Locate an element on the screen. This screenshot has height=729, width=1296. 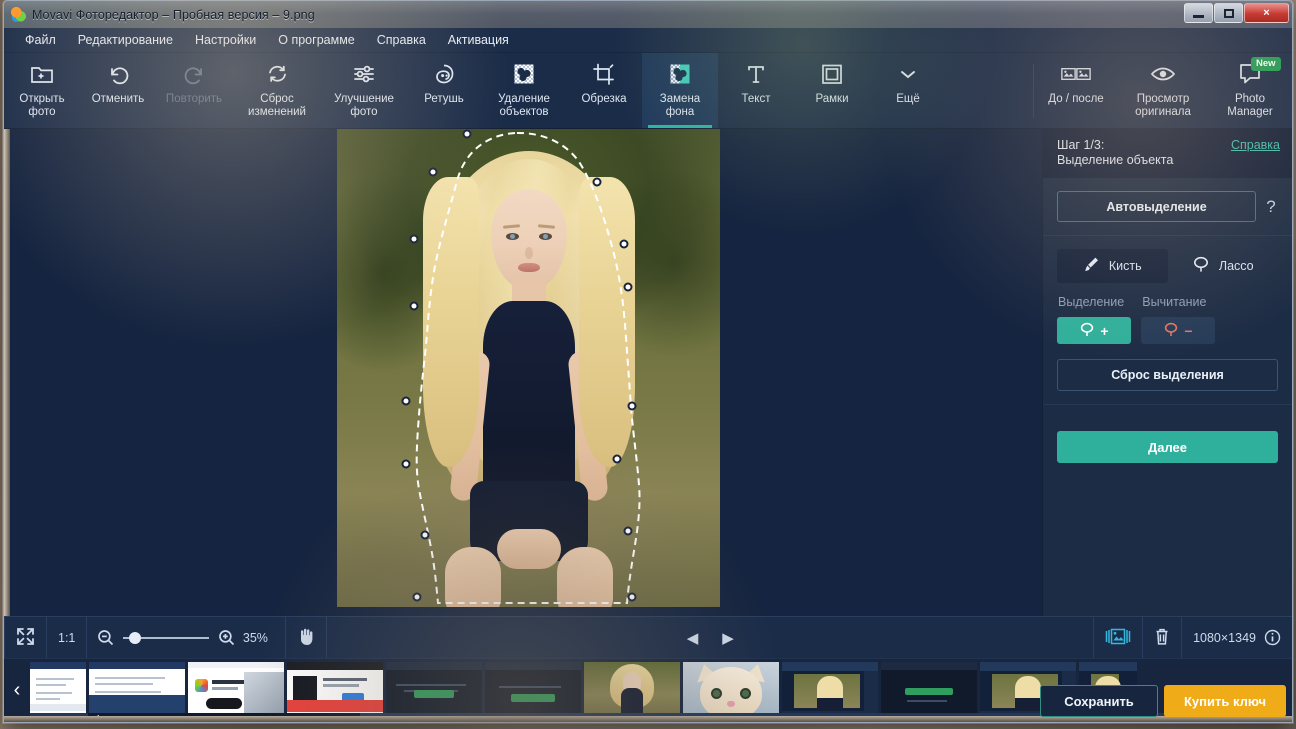
lasso-minus-icon is located at coordinates (1171, 331).